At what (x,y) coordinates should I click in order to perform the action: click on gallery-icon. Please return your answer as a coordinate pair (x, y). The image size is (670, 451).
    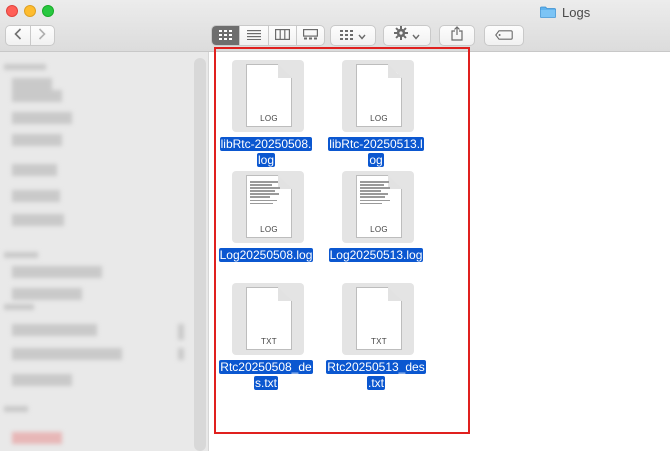
    Looking at the image, I should click on (310, 36).